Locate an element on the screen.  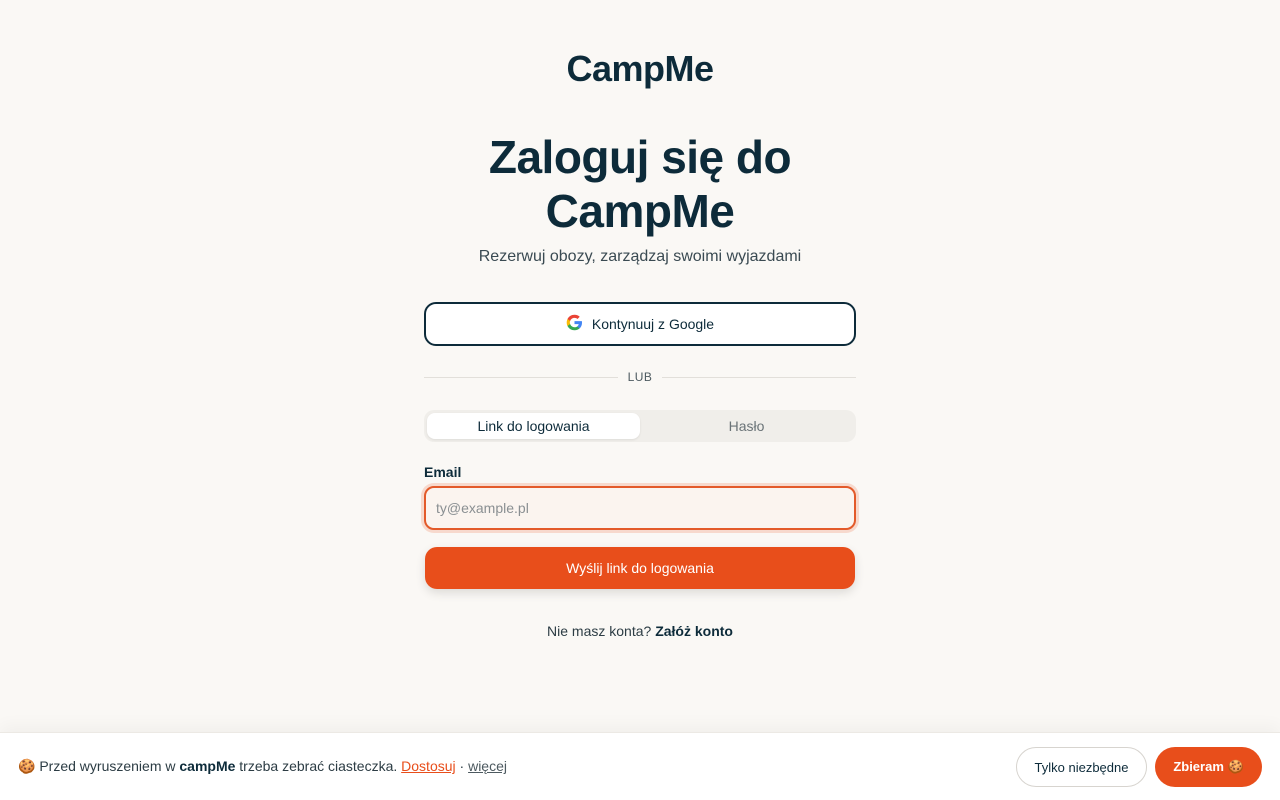
cookie-brand: campMe is located at coordinates (207, 766).